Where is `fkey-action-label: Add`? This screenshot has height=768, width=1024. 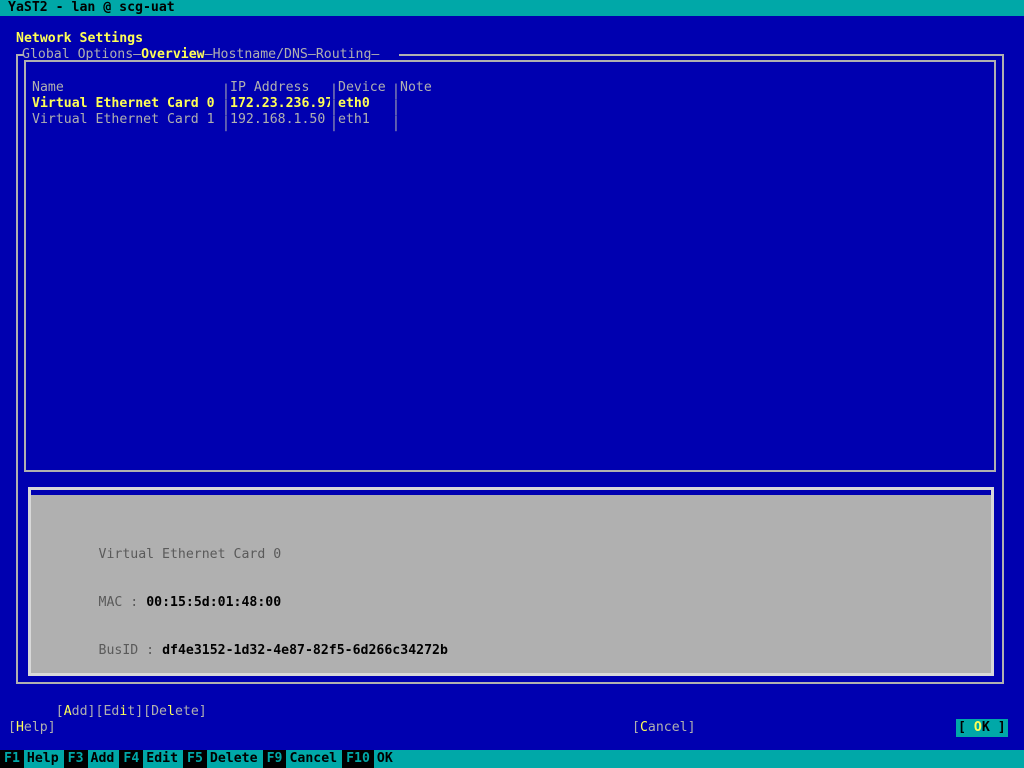
fkey-action-label: Add is located at coordinates (103, 759).